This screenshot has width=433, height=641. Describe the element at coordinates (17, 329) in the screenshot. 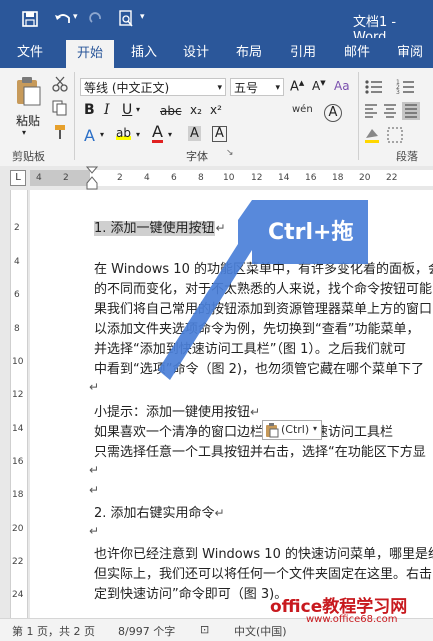

I see `ruler-tick: 8` at that location.